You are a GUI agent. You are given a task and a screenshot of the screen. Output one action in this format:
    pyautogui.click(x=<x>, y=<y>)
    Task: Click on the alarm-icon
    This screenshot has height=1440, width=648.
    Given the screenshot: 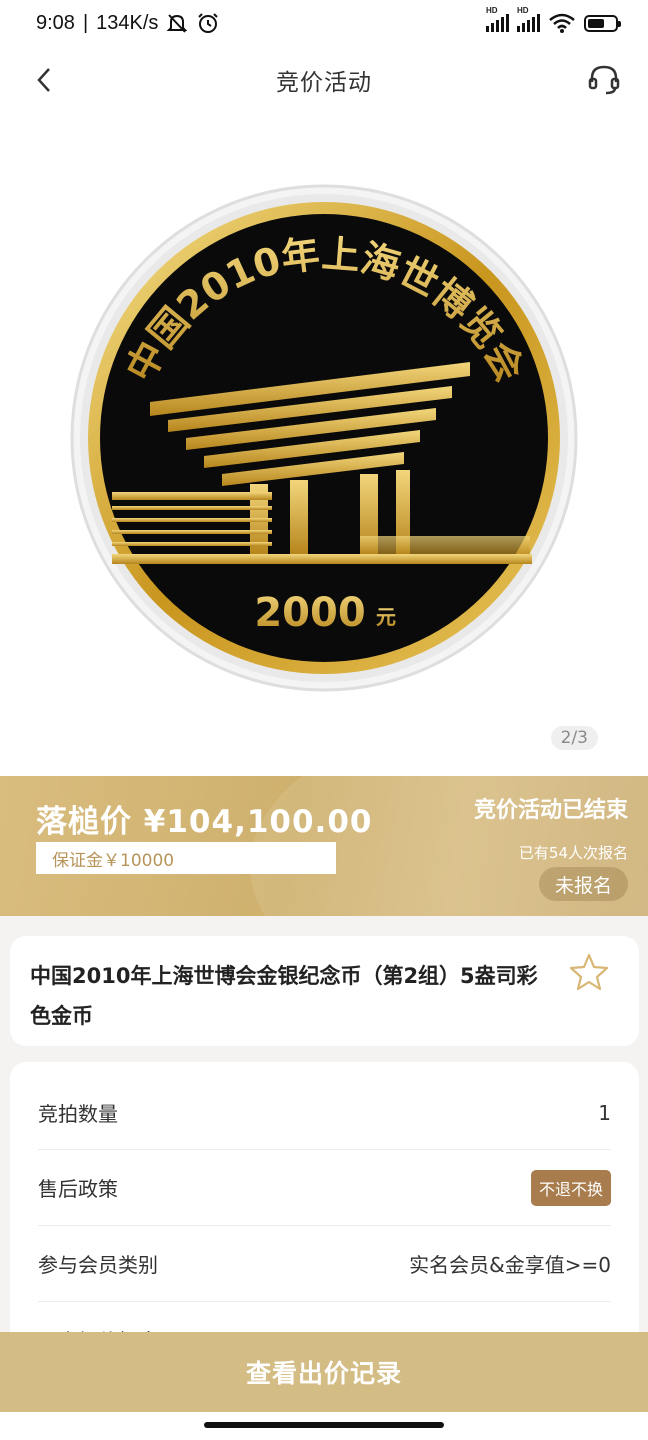 What is the action you would take?
    pyautogui.click(x=208, y=23)
    